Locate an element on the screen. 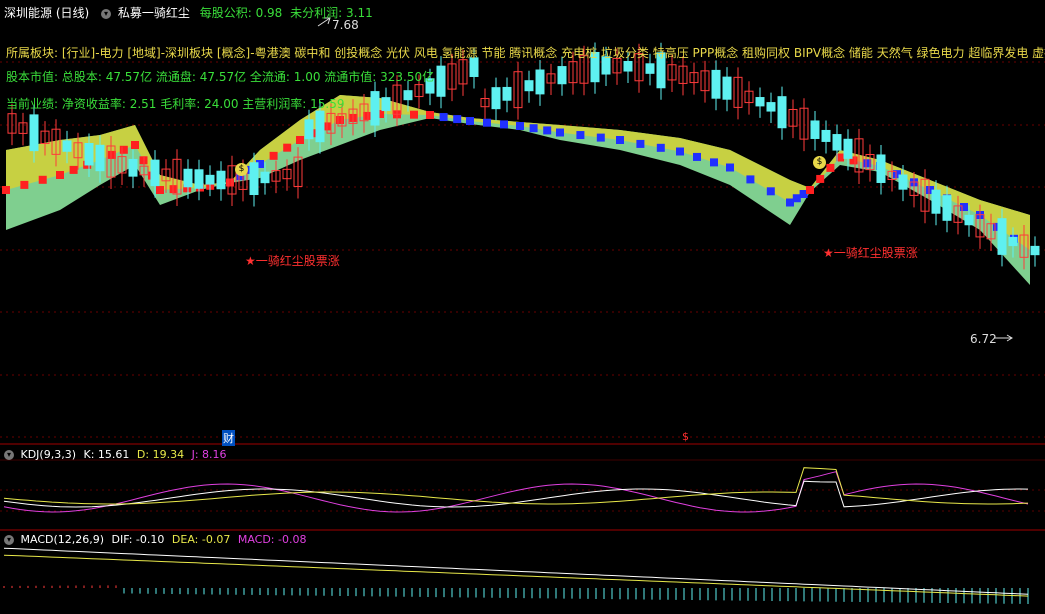 The height and width of the screenshot is (614, 1045). period-label: (日线) is located at coordinates (72, 13).